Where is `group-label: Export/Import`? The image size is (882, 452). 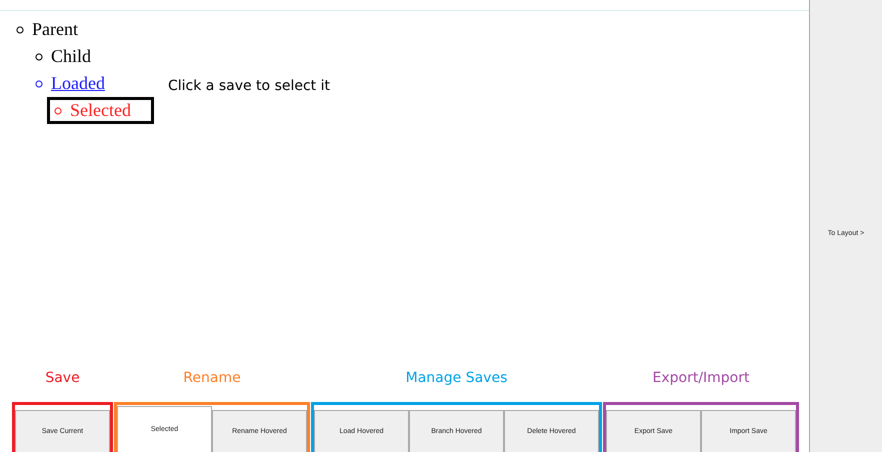
group-label: Export/Import is located at coordinates (701, 378).